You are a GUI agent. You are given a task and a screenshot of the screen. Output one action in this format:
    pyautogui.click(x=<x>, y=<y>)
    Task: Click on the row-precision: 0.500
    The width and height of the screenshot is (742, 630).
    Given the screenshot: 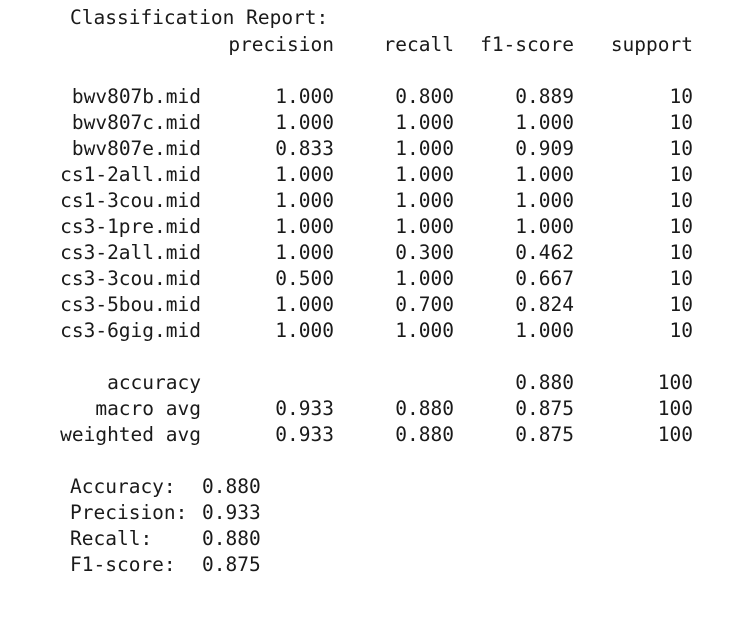 What is the action you would take?
    pyautogui.click(x=304, y=278)
    